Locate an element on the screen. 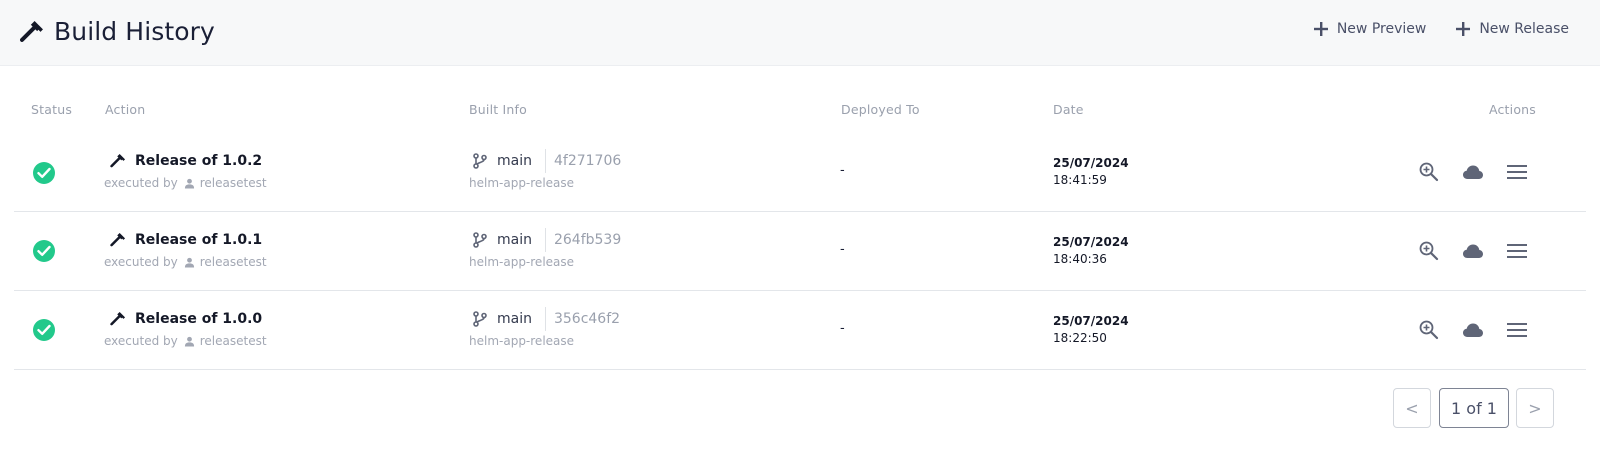 Image resolution: width=1600 pixels, height=474 pixels. column-header-deployed-to: Deployed To is located at coordinates (880, 109).